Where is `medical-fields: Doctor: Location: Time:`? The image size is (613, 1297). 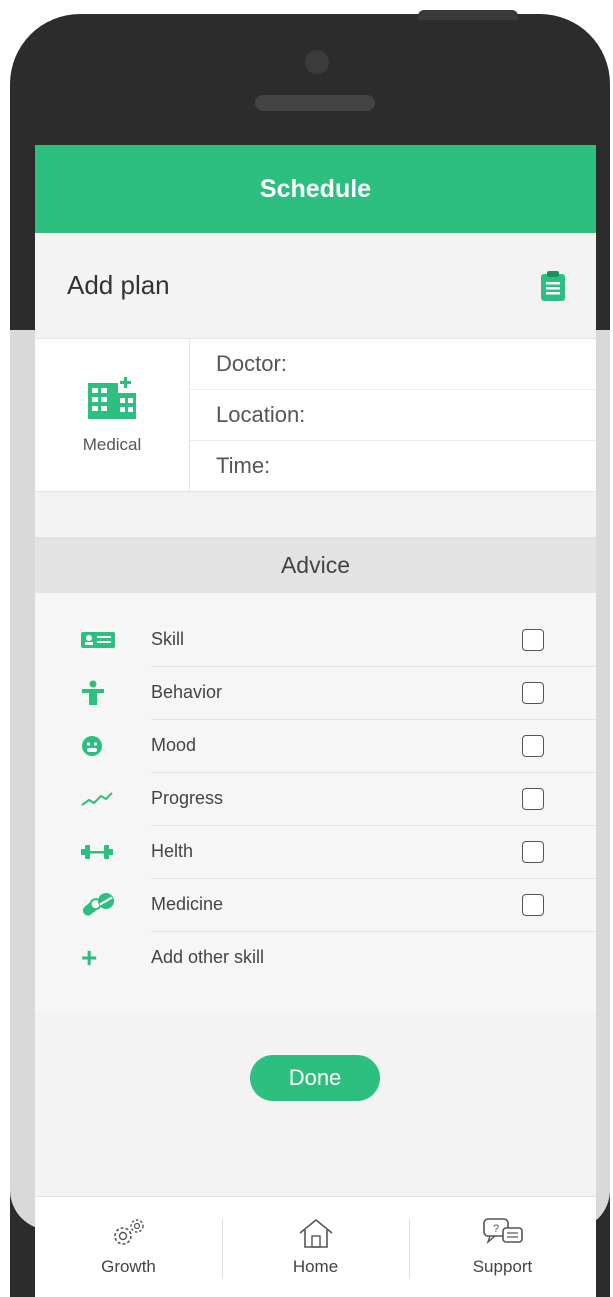
medical-fields: Doctor: Location: Time: is located at coordinates (393, 415).